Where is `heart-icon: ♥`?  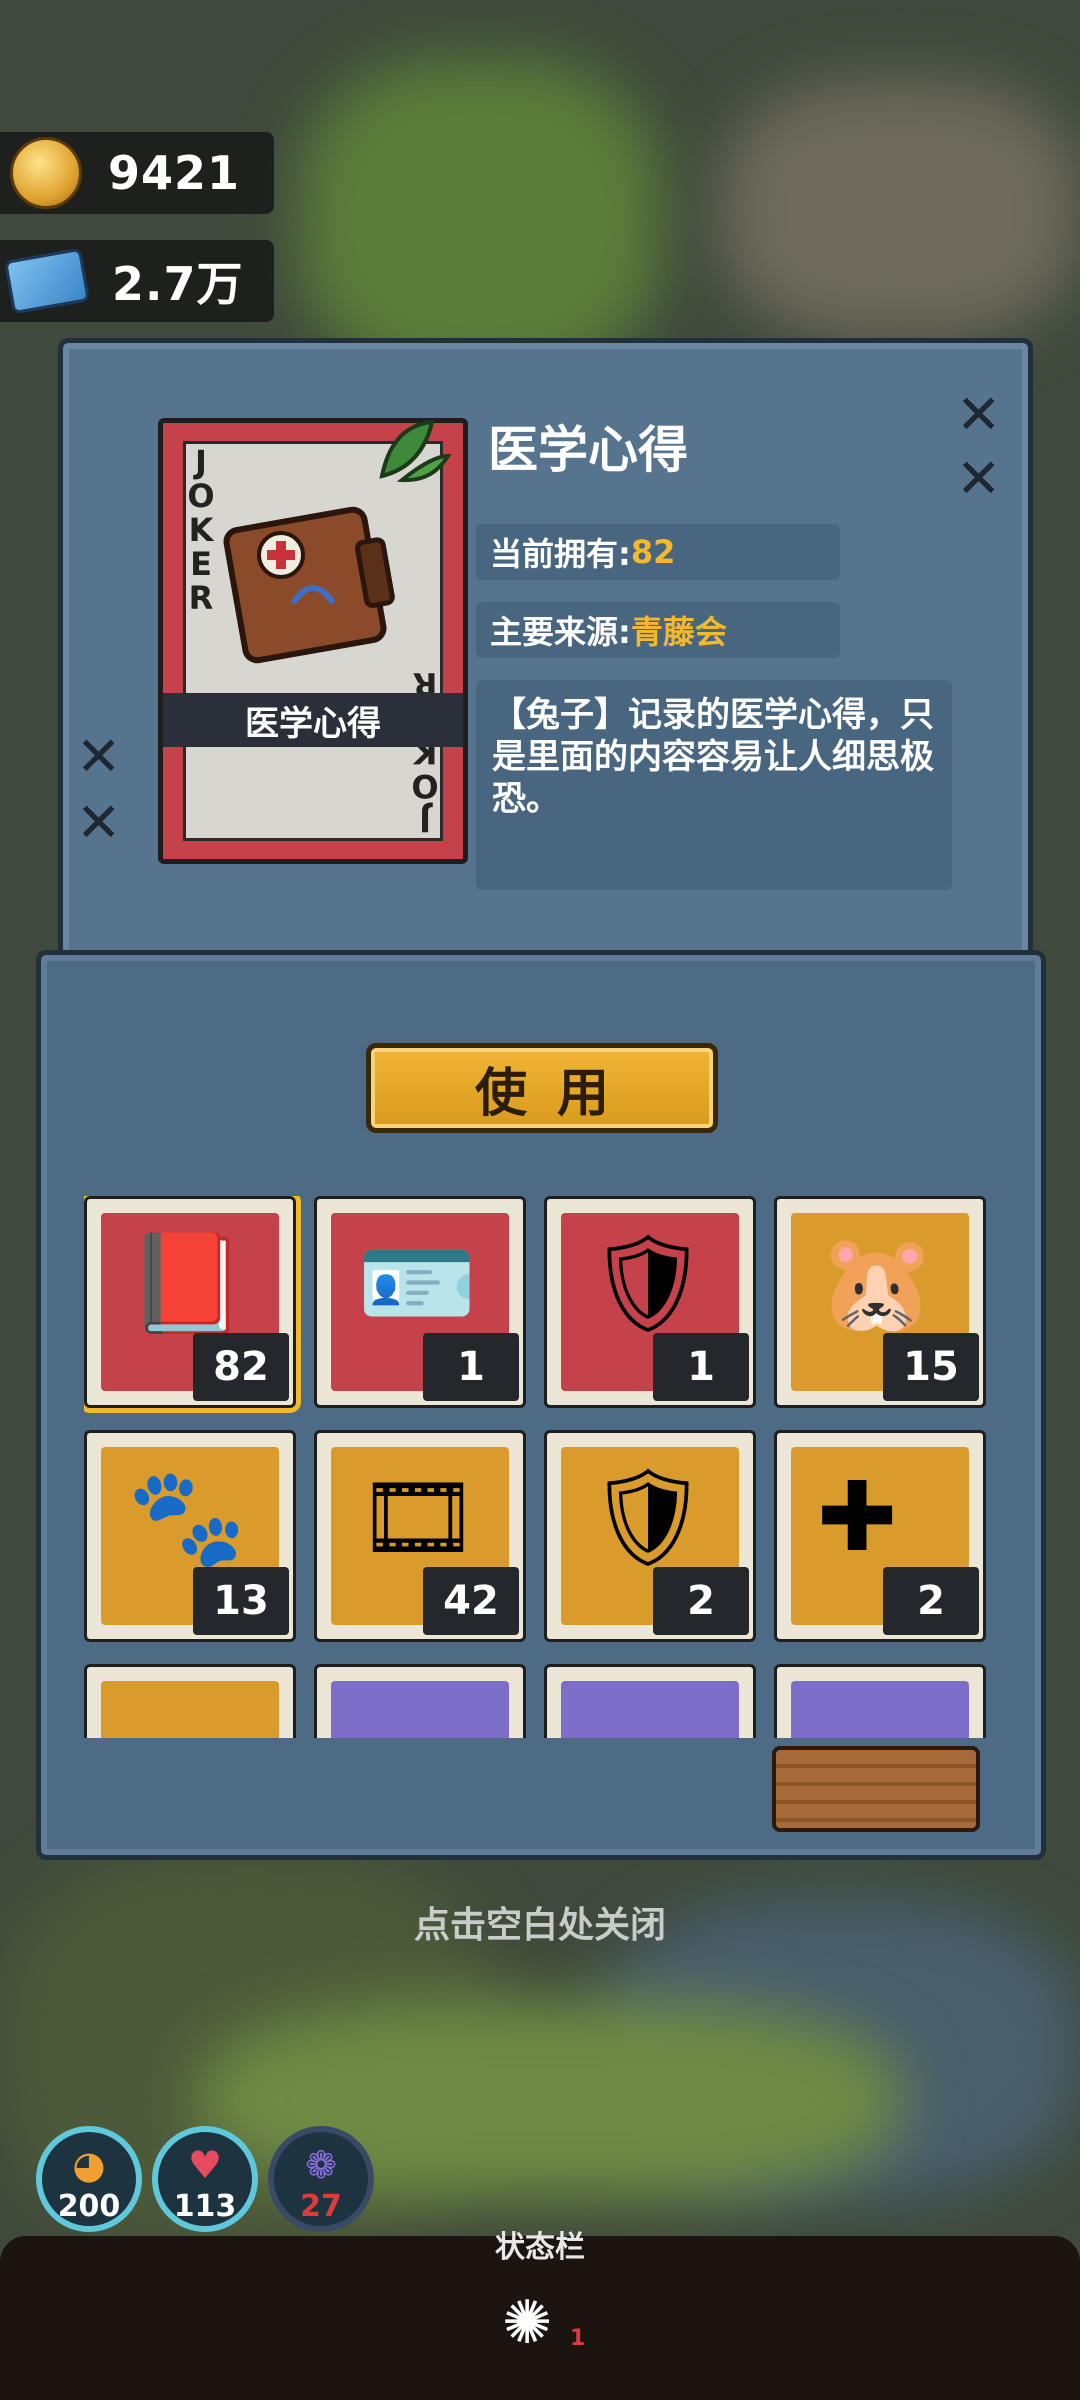 heart-icon: ♥ is located at coordinates (205, 2165).